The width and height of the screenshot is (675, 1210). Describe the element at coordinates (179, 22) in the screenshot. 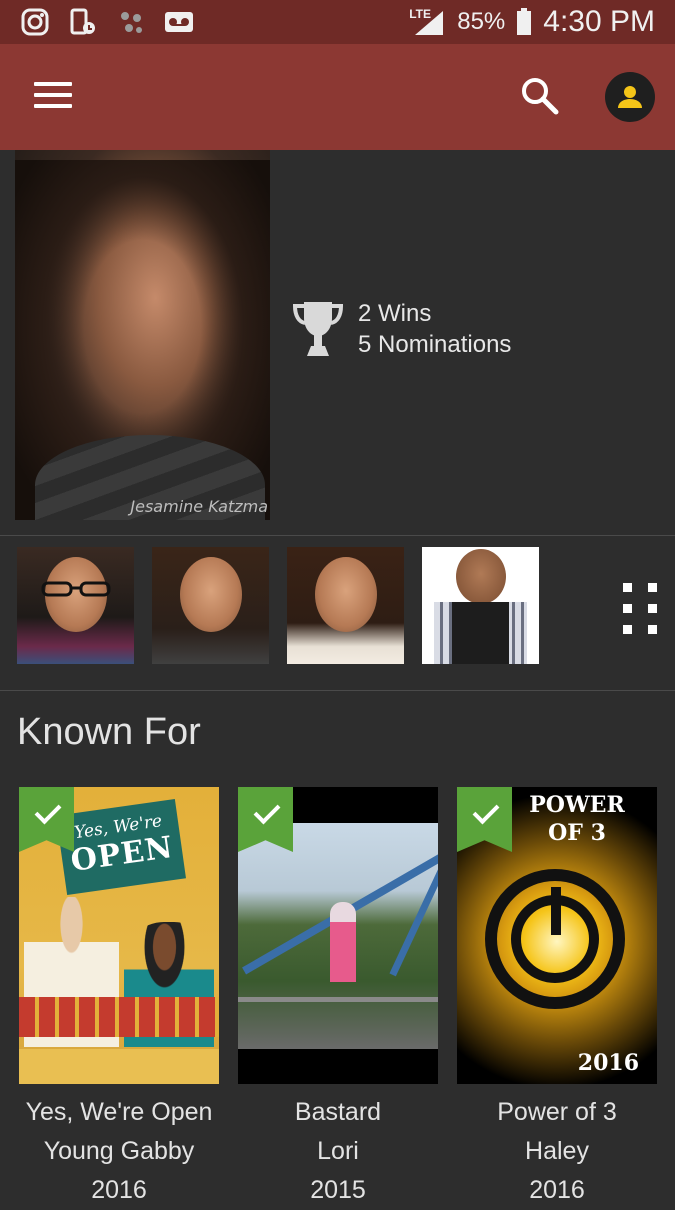

I see `voicemail-icon` at that location.